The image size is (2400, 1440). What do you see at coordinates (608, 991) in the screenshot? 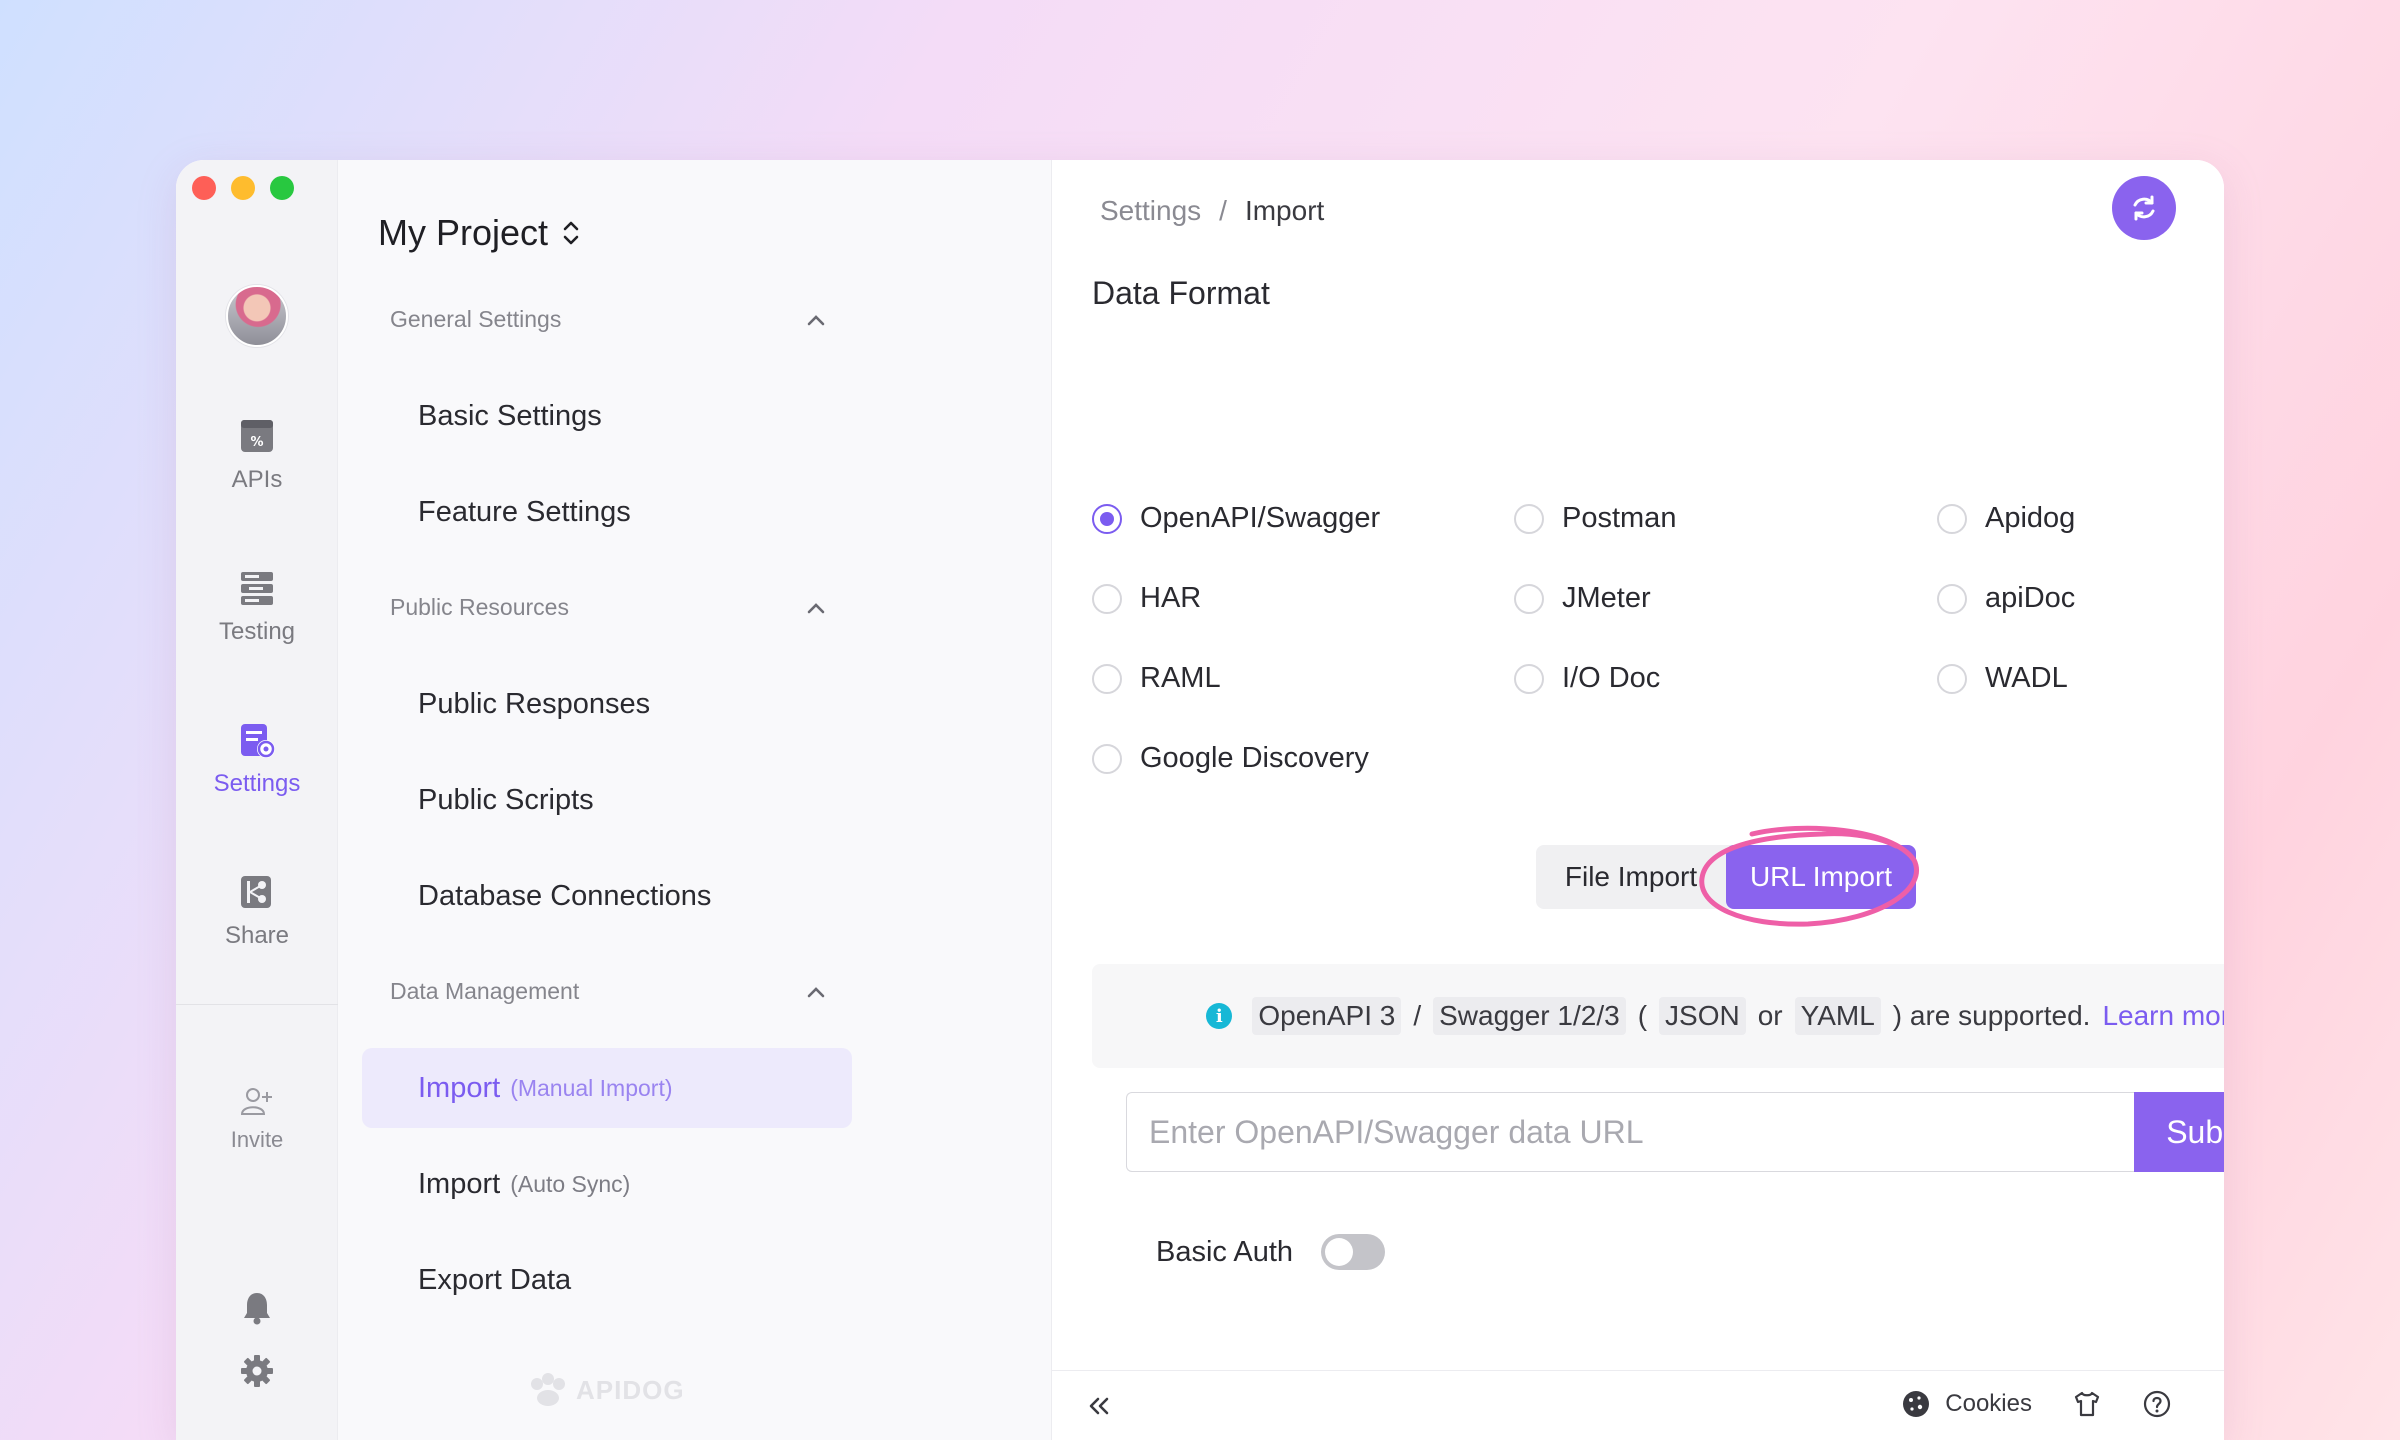
I see `group-data-management: Data Management` at bounding box center [608, 991].